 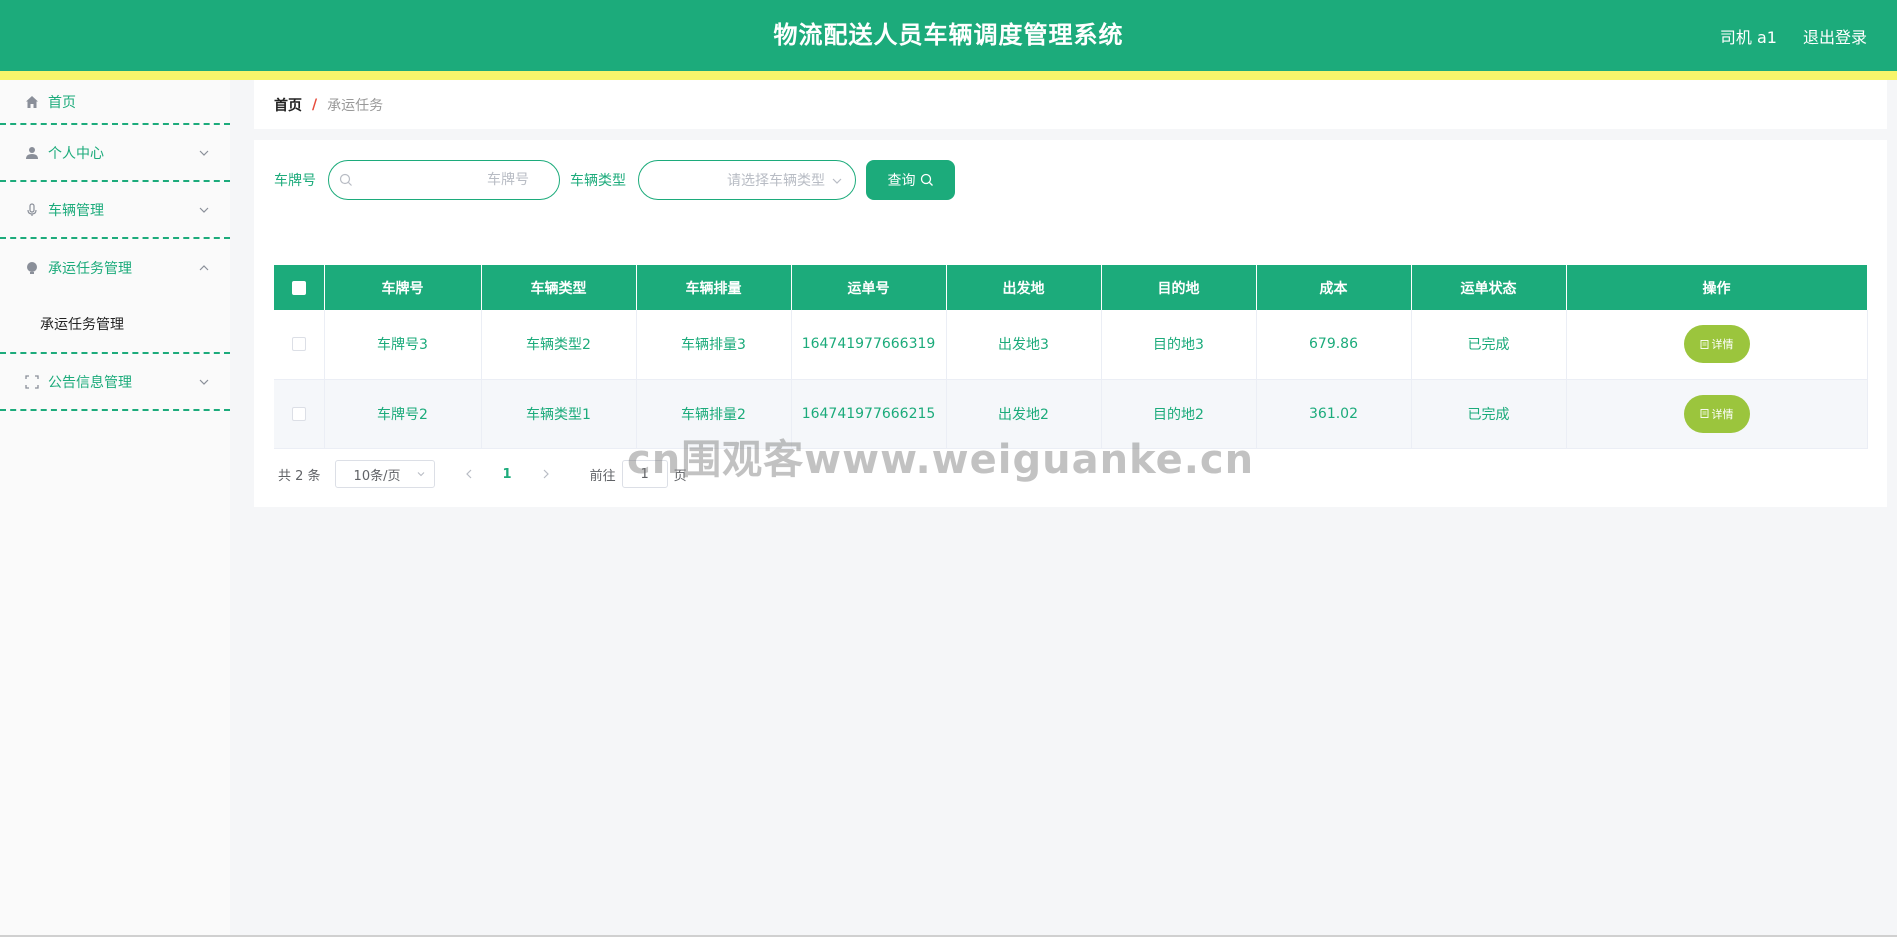 What do you see at coordinates (76, 153) in the screenshot?
I see `sidebar-item-label: 个人中心` at bounding box center [76, 153].